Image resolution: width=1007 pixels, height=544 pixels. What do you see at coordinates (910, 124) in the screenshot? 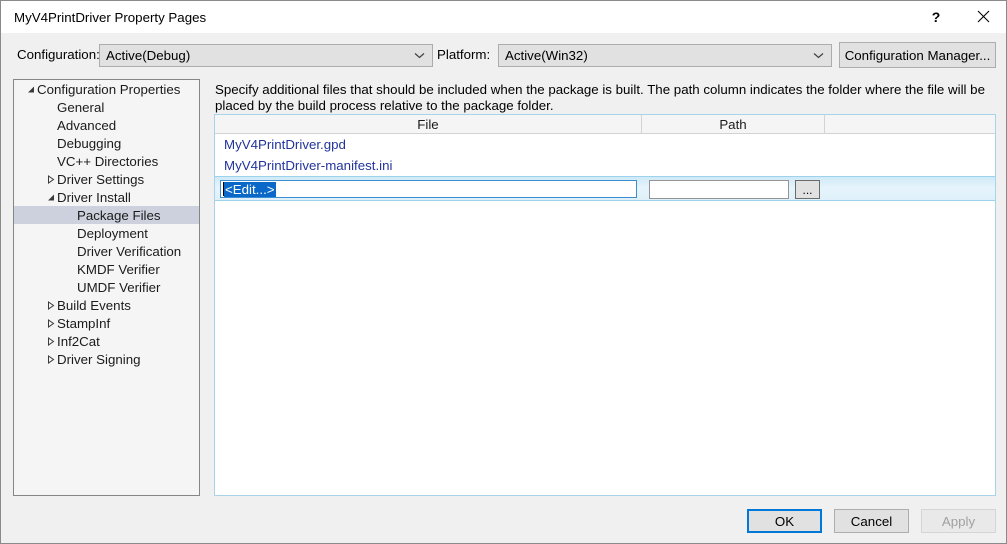
I see `column-header-spacer` at bounding box center [910, 124].